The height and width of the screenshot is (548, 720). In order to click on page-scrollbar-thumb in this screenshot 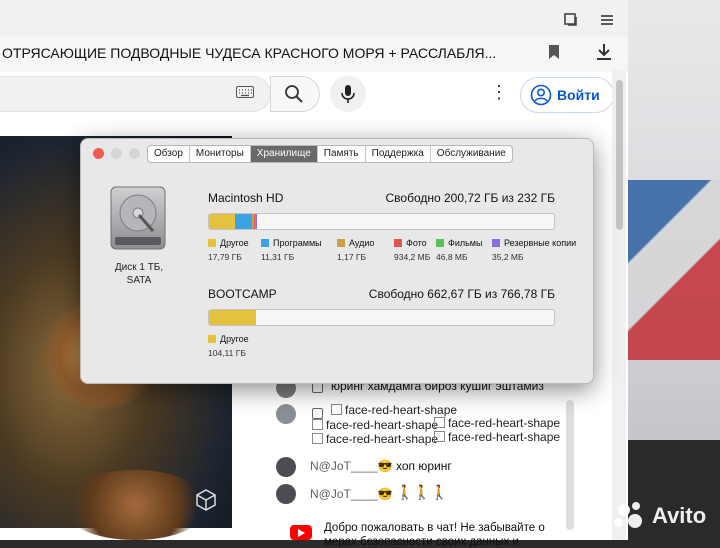, I will do `click(619, 155)`.